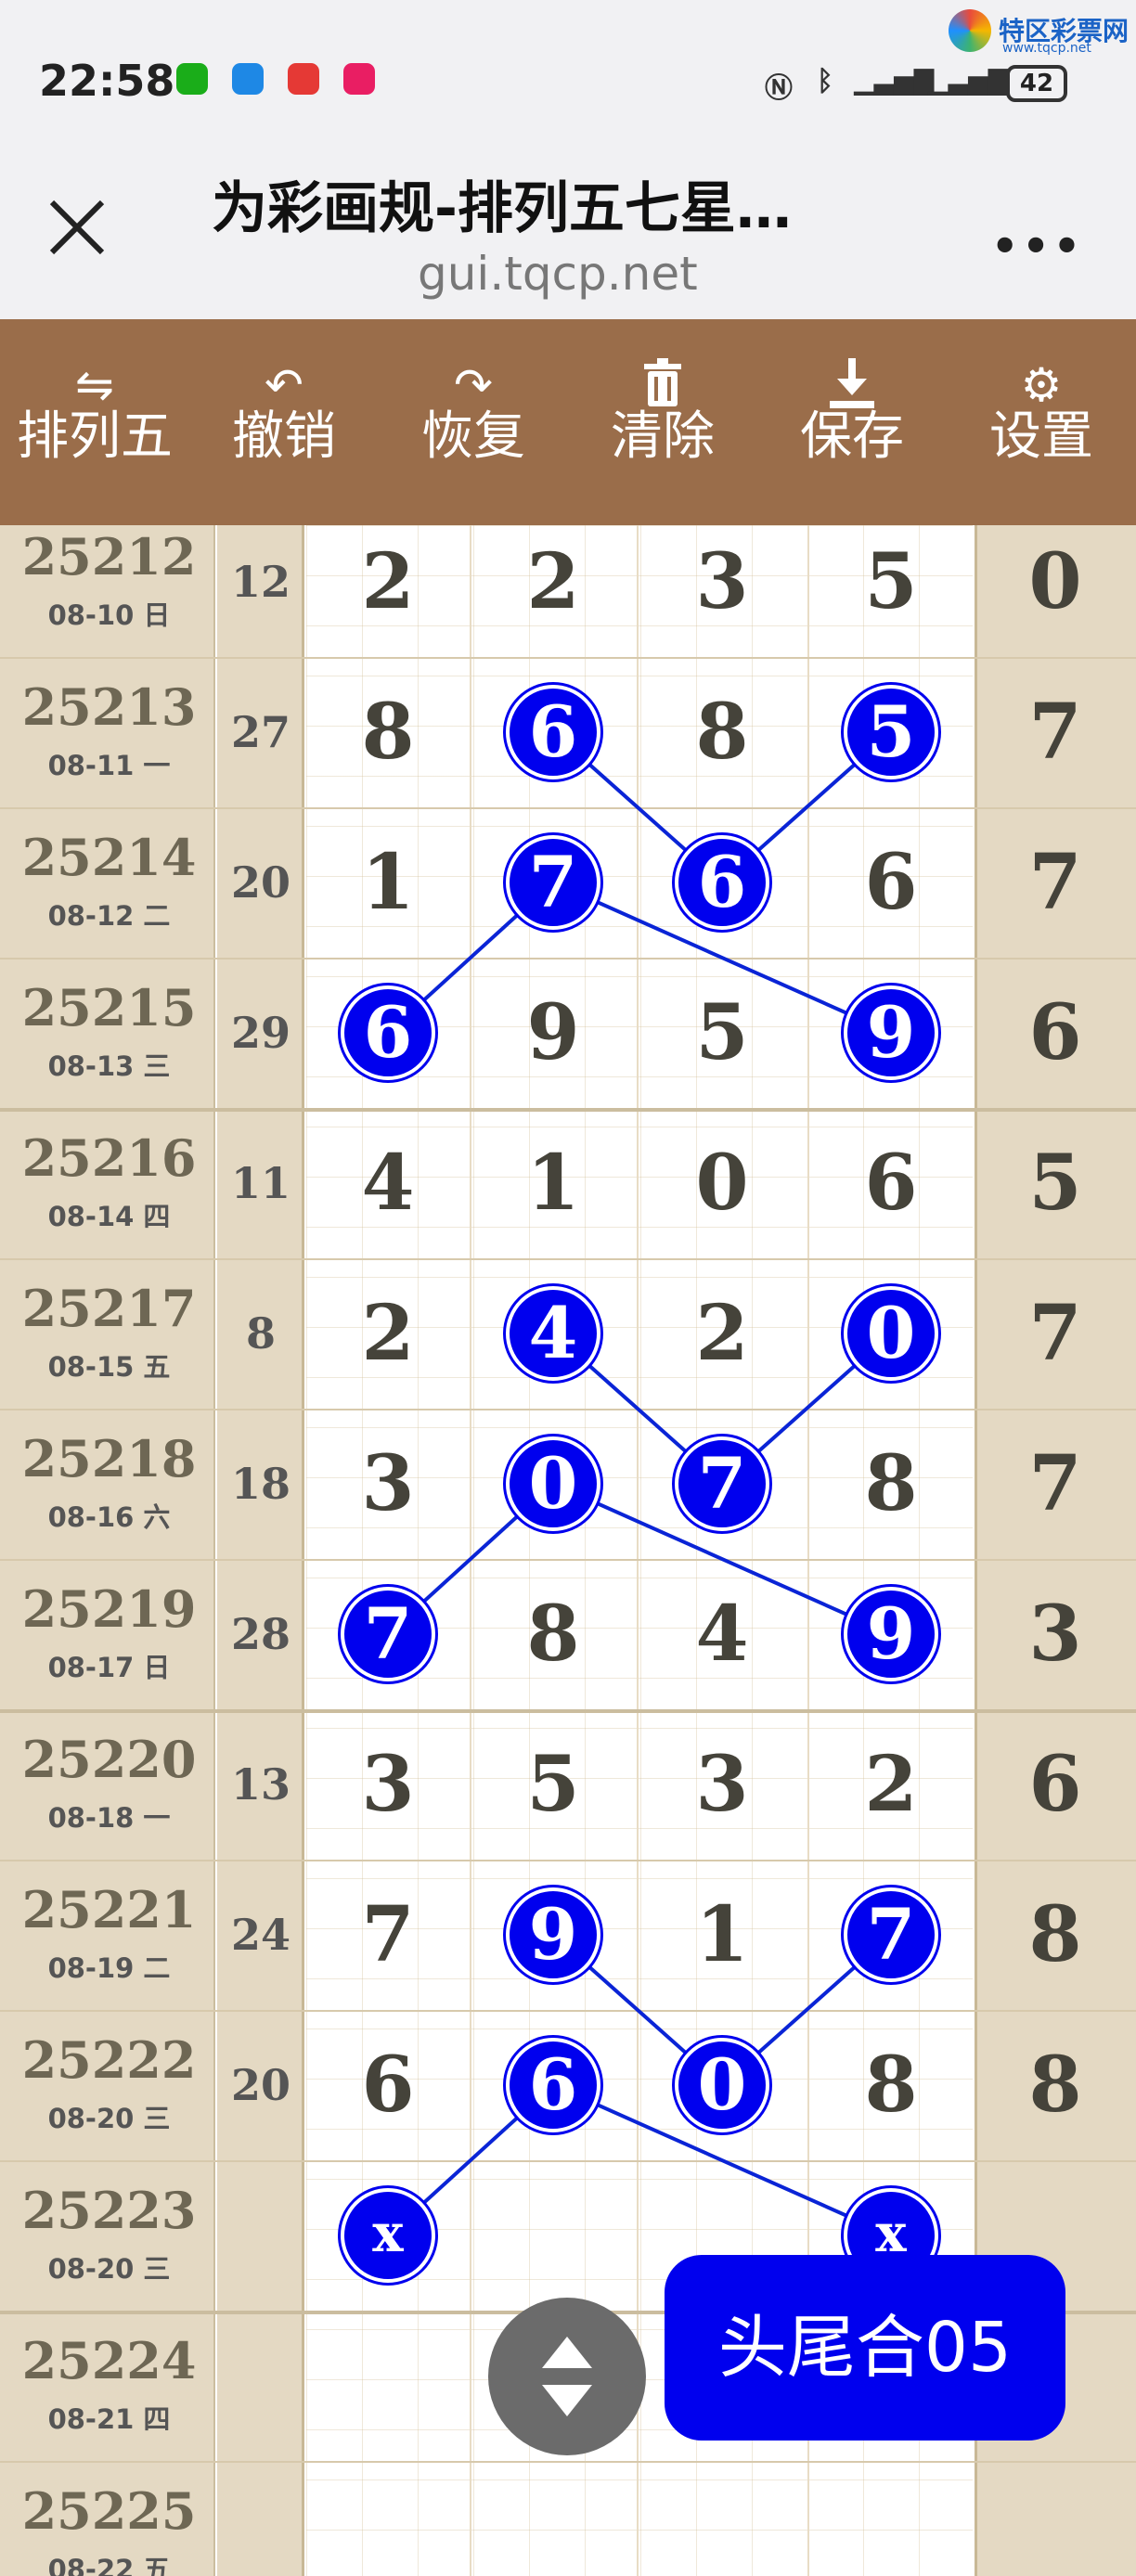  Describe the element at coordinates (470, 1550) in the screenshot. I see `grid-column-divider` at that location.